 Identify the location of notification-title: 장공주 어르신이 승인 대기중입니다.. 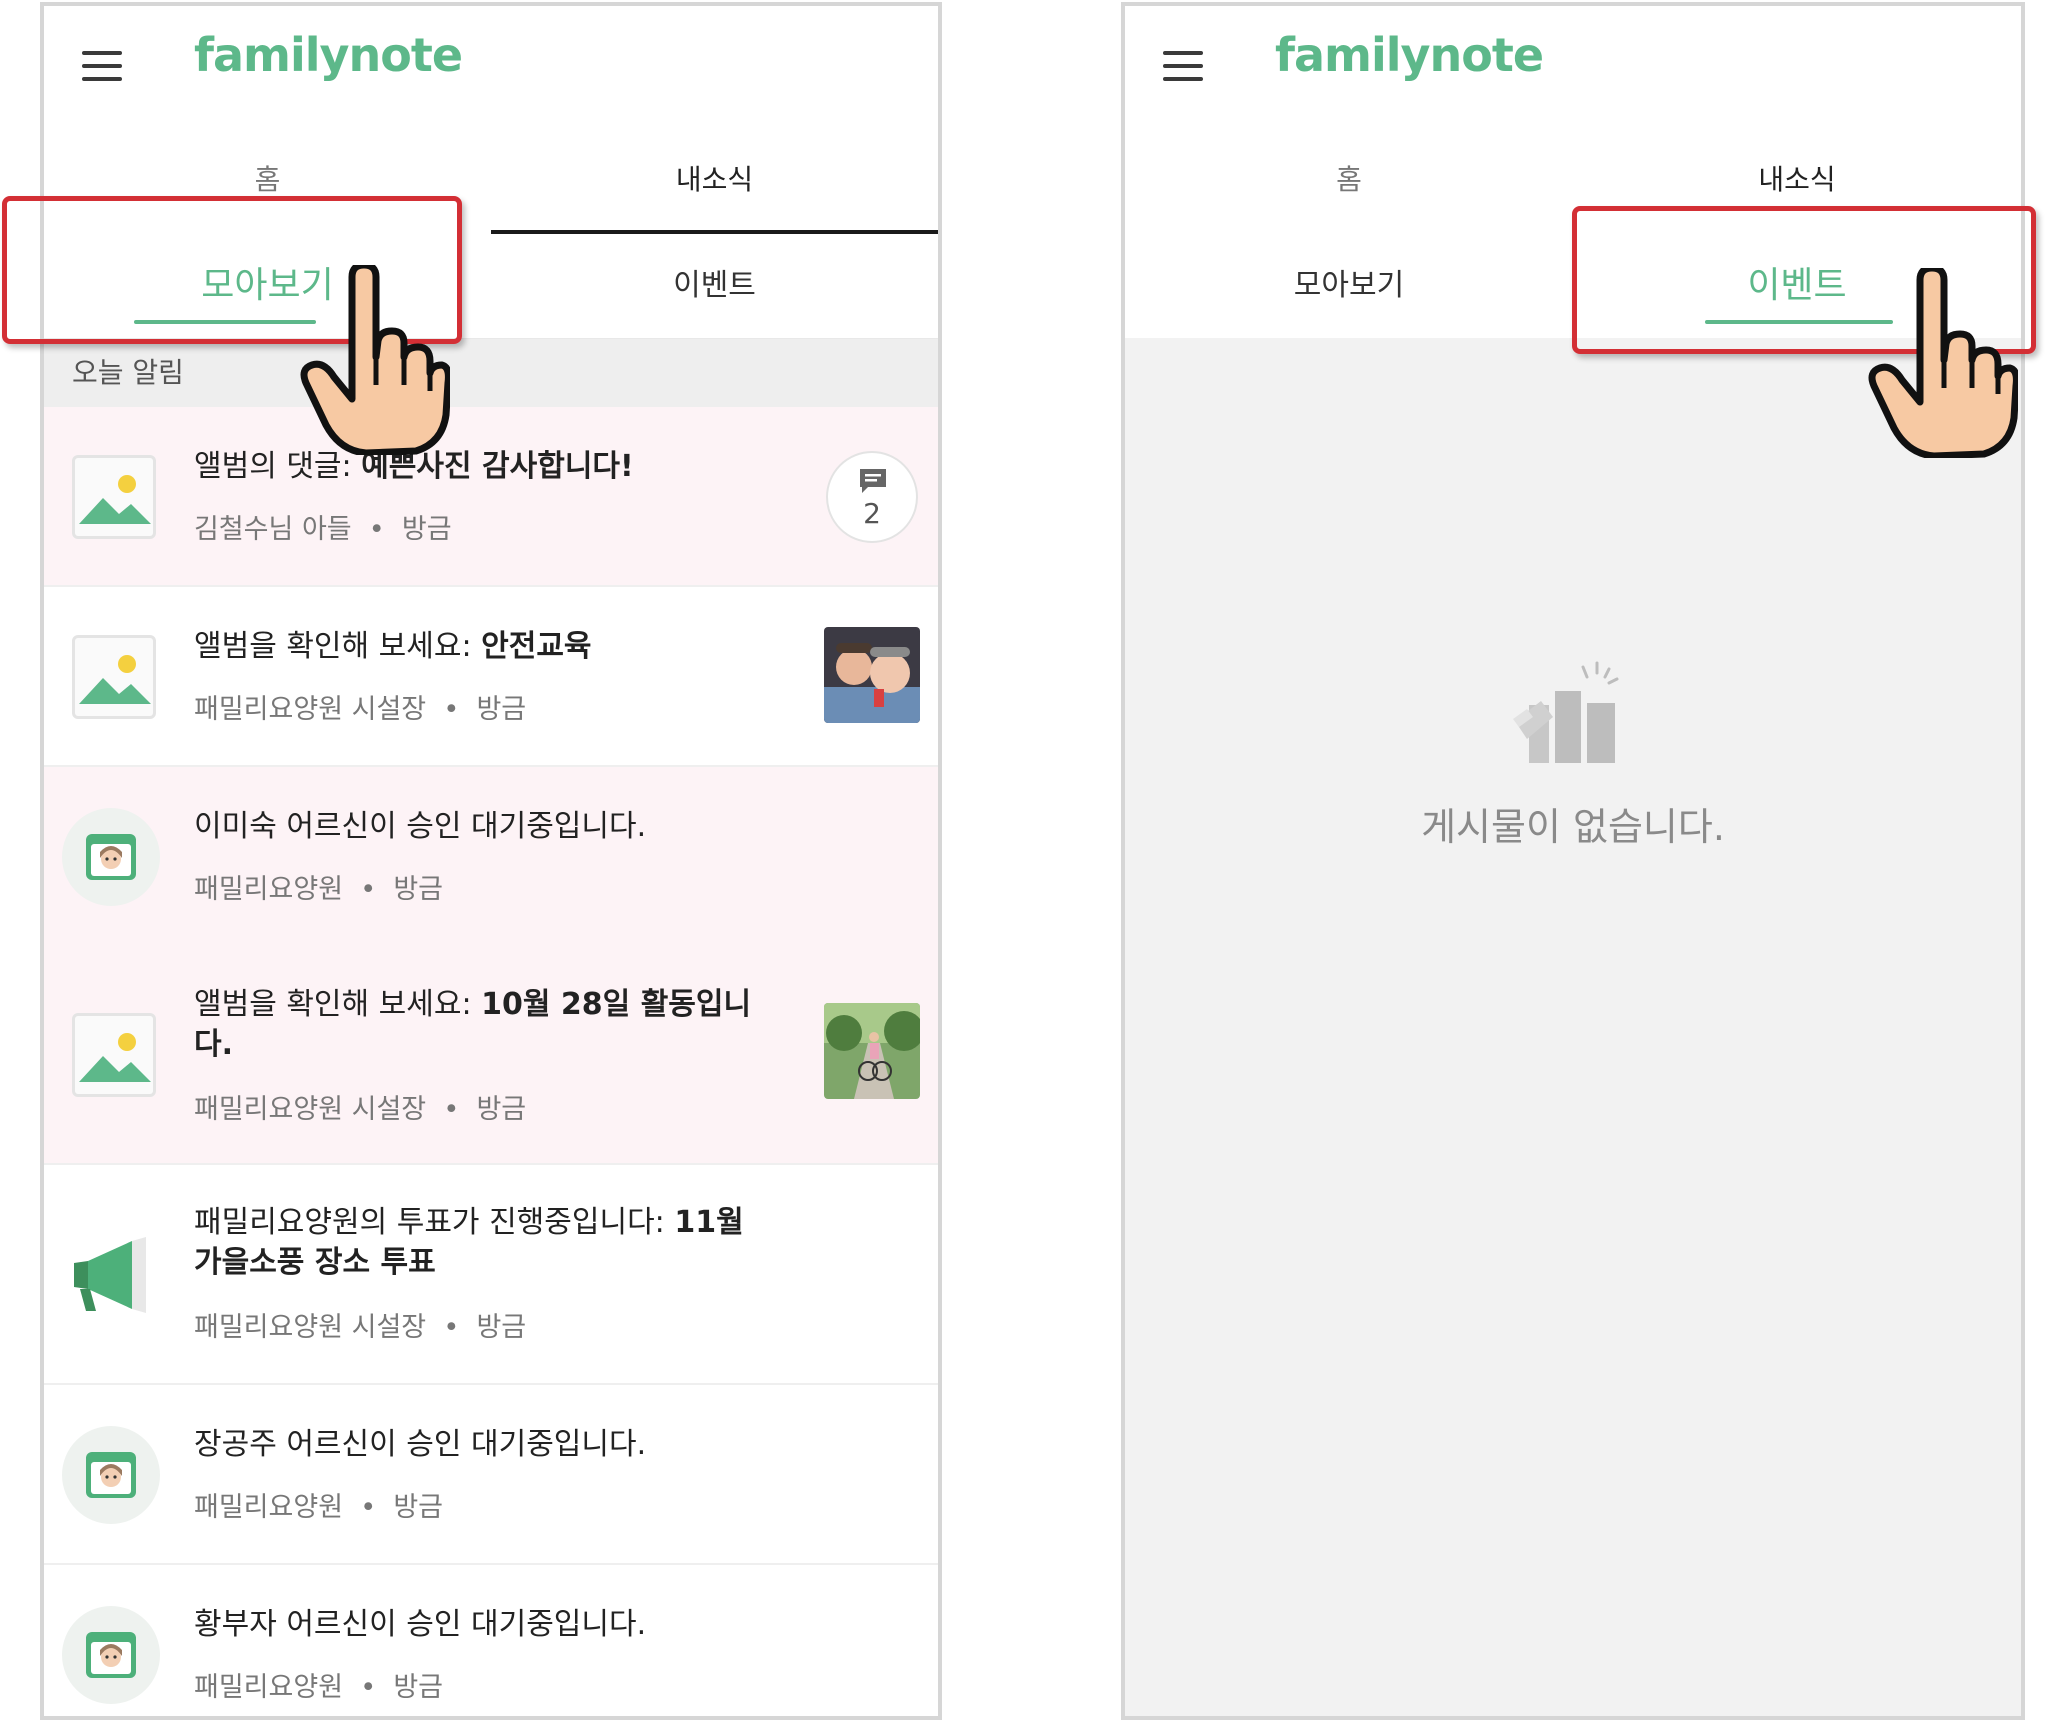
(486, 1445).